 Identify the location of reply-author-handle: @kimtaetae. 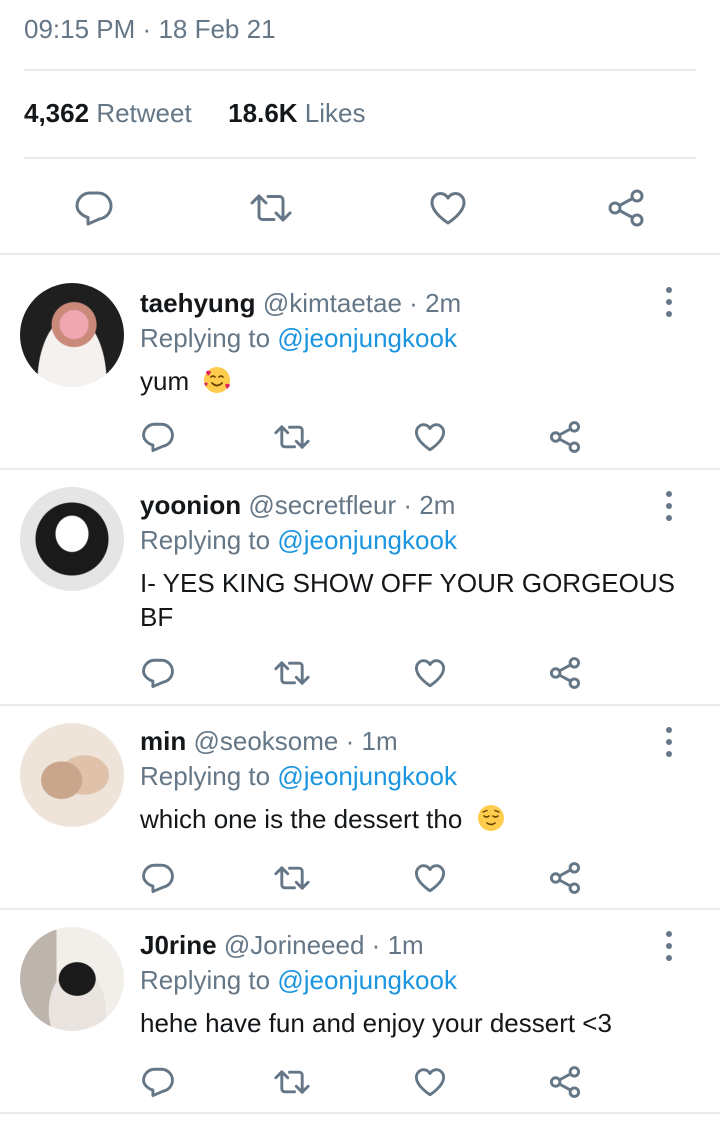
(332, 303).